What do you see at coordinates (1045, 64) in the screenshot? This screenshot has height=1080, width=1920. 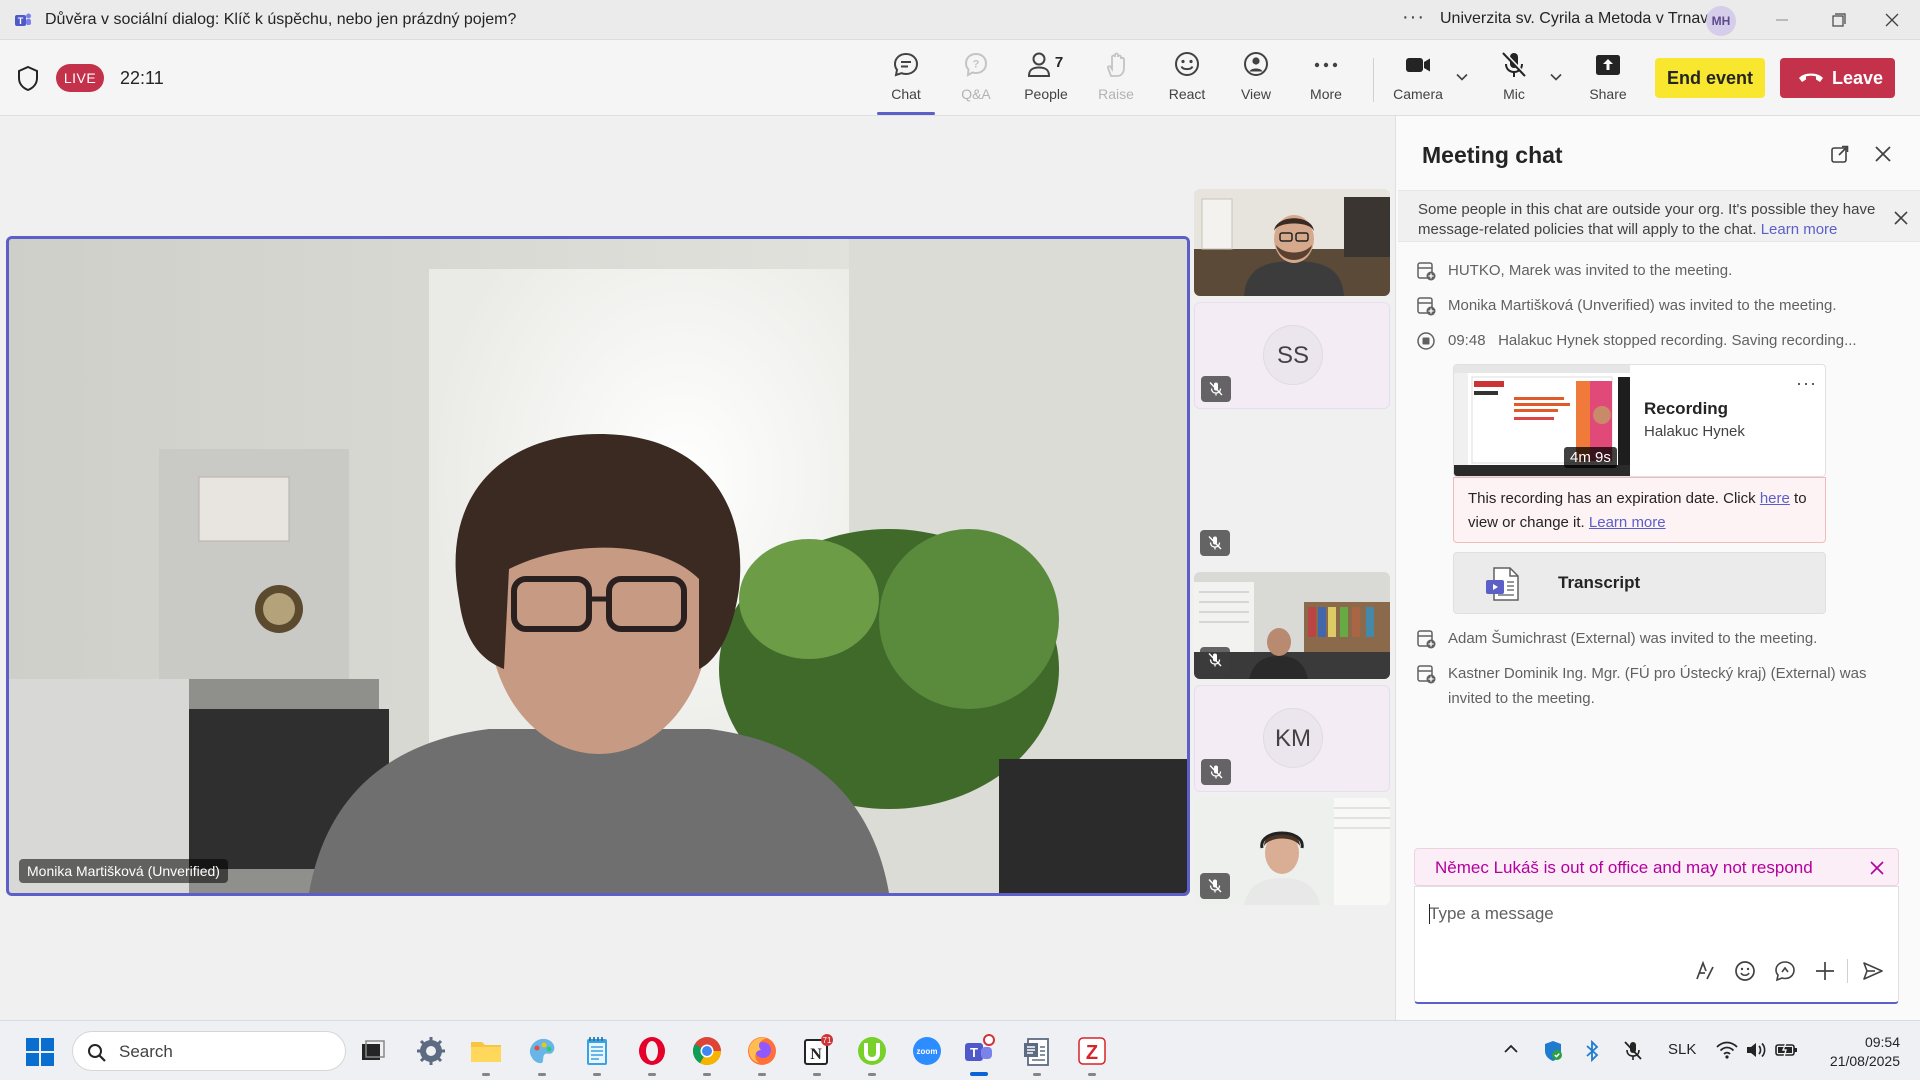 I see `people-icon: 7` at bounding box center [1045, 64].